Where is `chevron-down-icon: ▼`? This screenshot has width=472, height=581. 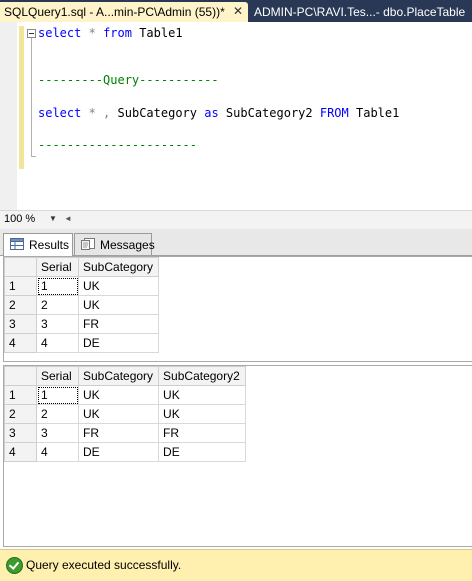
chevron-down-icon: ▼ is located at coordinates (53, 218).